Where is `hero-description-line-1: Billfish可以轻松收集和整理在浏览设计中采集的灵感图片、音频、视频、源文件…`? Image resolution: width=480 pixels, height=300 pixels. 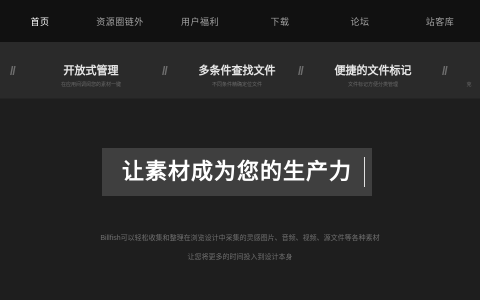 hero-description-line-1: Billfish可以轻松收集和整理在浏览设计中采集的灵感图片、音频、视频、源文件… is located at coordinates (240, 238).